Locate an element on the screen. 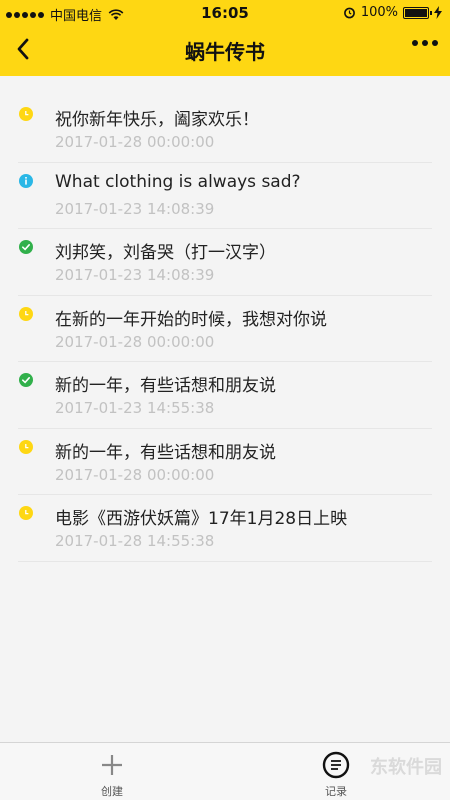  list-item: 新的一年，有些话想和朋友说 2017-01-23 14:55:38 is located at coordinates (225, 395).